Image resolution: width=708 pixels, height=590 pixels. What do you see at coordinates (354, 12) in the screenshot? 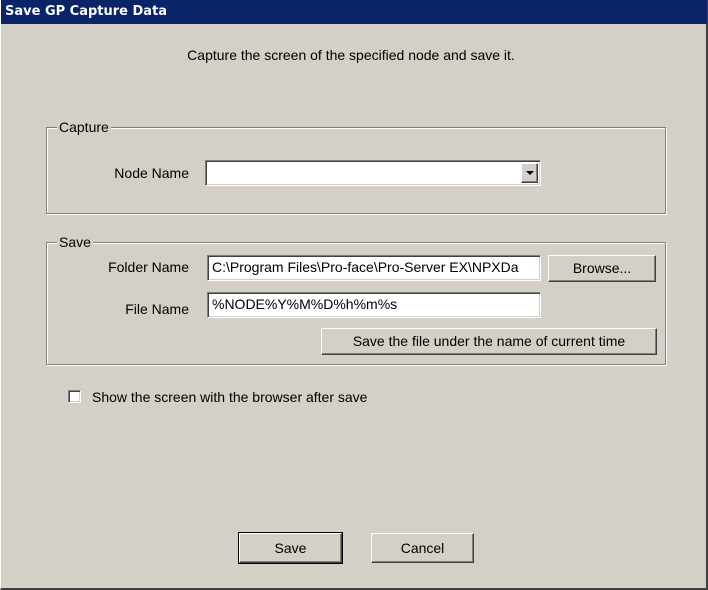
I see `title-bar: Save GP Capture Data` at bounding box center [354, 12].